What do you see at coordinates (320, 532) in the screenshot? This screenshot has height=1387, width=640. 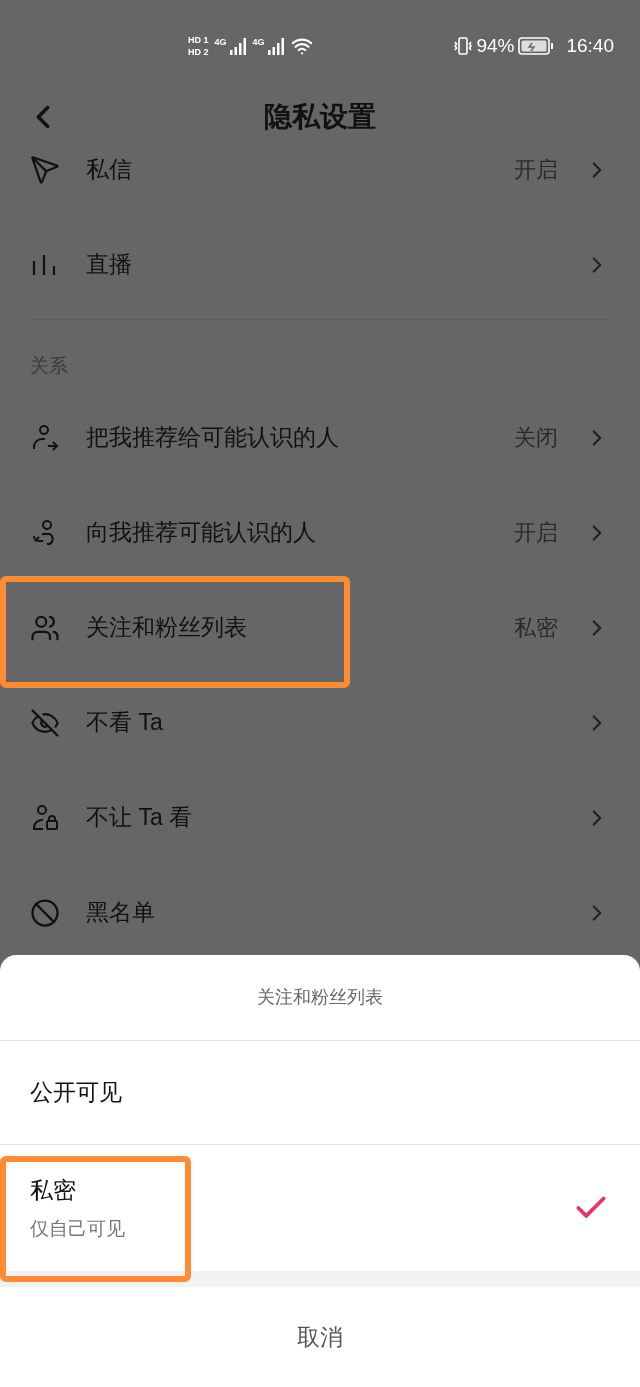 I see `settings-row: 向我推荐可能认识的人 开启` at bounding box center [320, 532].